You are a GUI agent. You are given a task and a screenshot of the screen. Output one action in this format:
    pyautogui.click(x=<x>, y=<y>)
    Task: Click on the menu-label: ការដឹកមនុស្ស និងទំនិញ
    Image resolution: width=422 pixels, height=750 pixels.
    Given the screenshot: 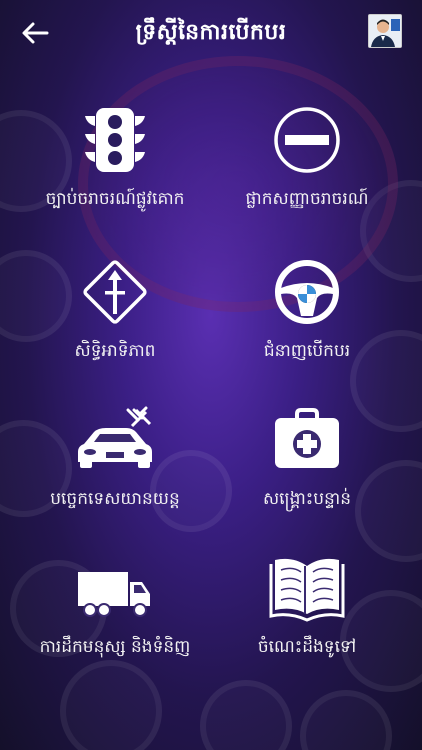 What is the action you would take?
    pyautogui.click(x=115, y=647)
    